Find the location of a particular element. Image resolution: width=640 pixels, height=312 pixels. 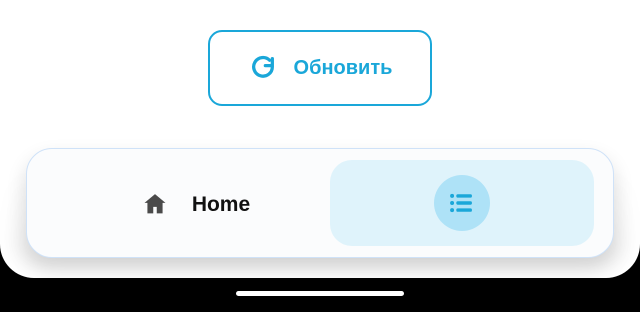

bottom-nav-label-home: Home is located at coordinates (221, 204).